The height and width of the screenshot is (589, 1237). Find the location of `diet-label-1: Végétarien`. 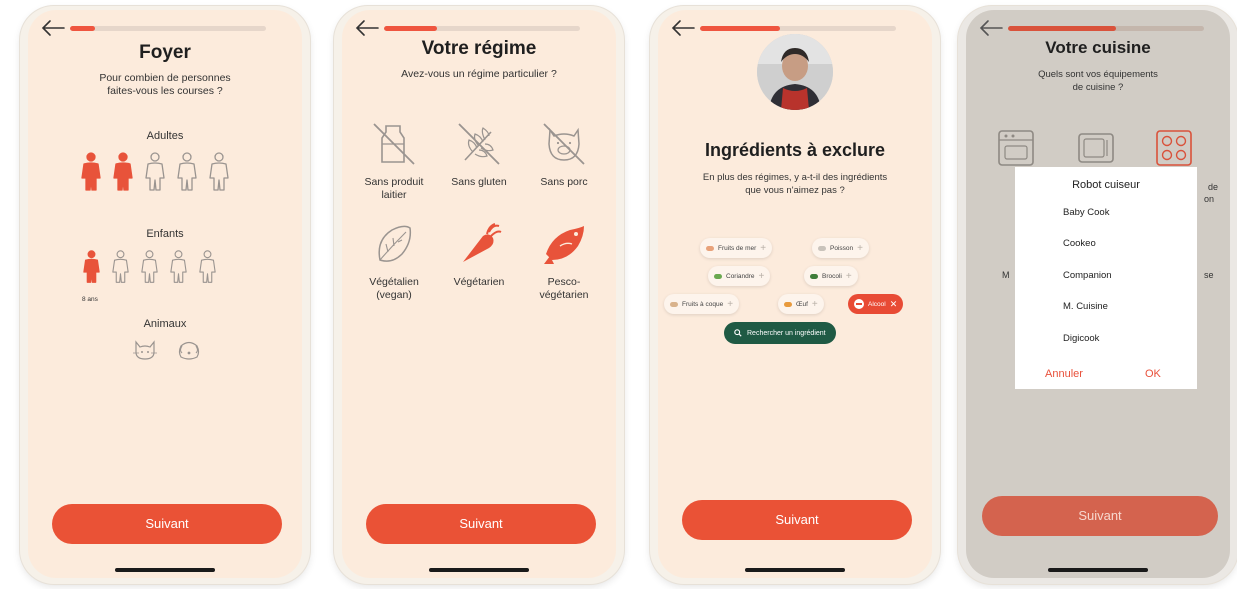

diet-label-1: Végétarien is located at coordinates (479, 282).